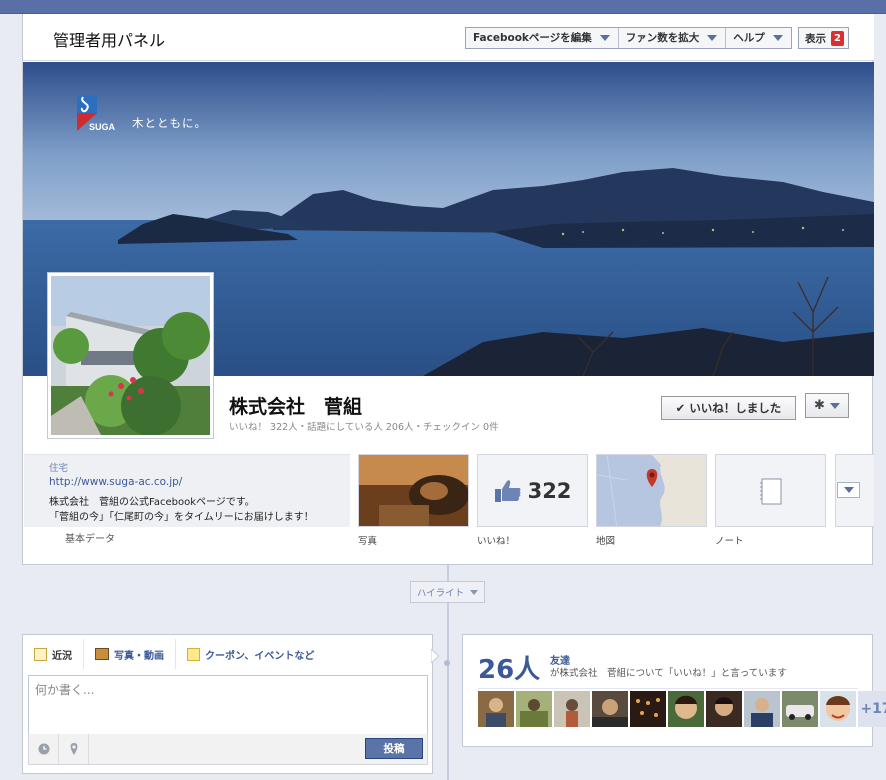  What do you see at coordinates (496, 541) in the screenshot?
I see `likes-tile-label: いいね！` at bounding box center [496, 541].